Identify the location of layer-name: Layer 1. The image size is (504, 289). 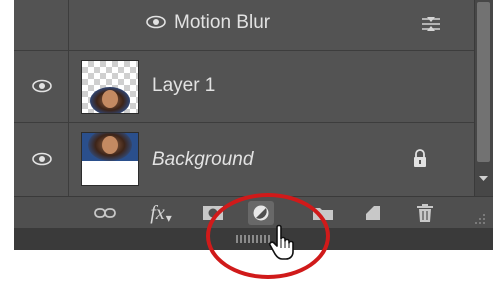
(184, 85).